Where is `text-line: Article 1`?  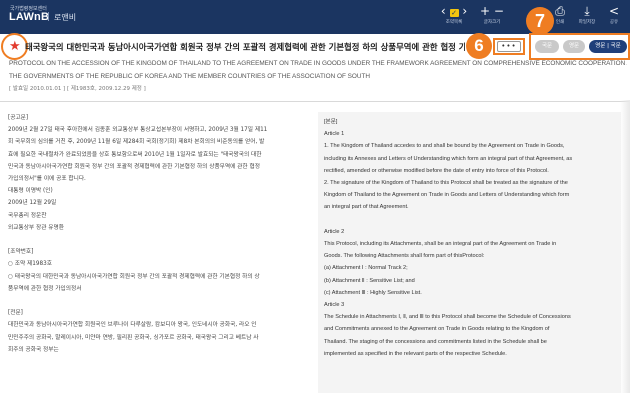
text-line: Article 1 is located at coordinates (334, 134).